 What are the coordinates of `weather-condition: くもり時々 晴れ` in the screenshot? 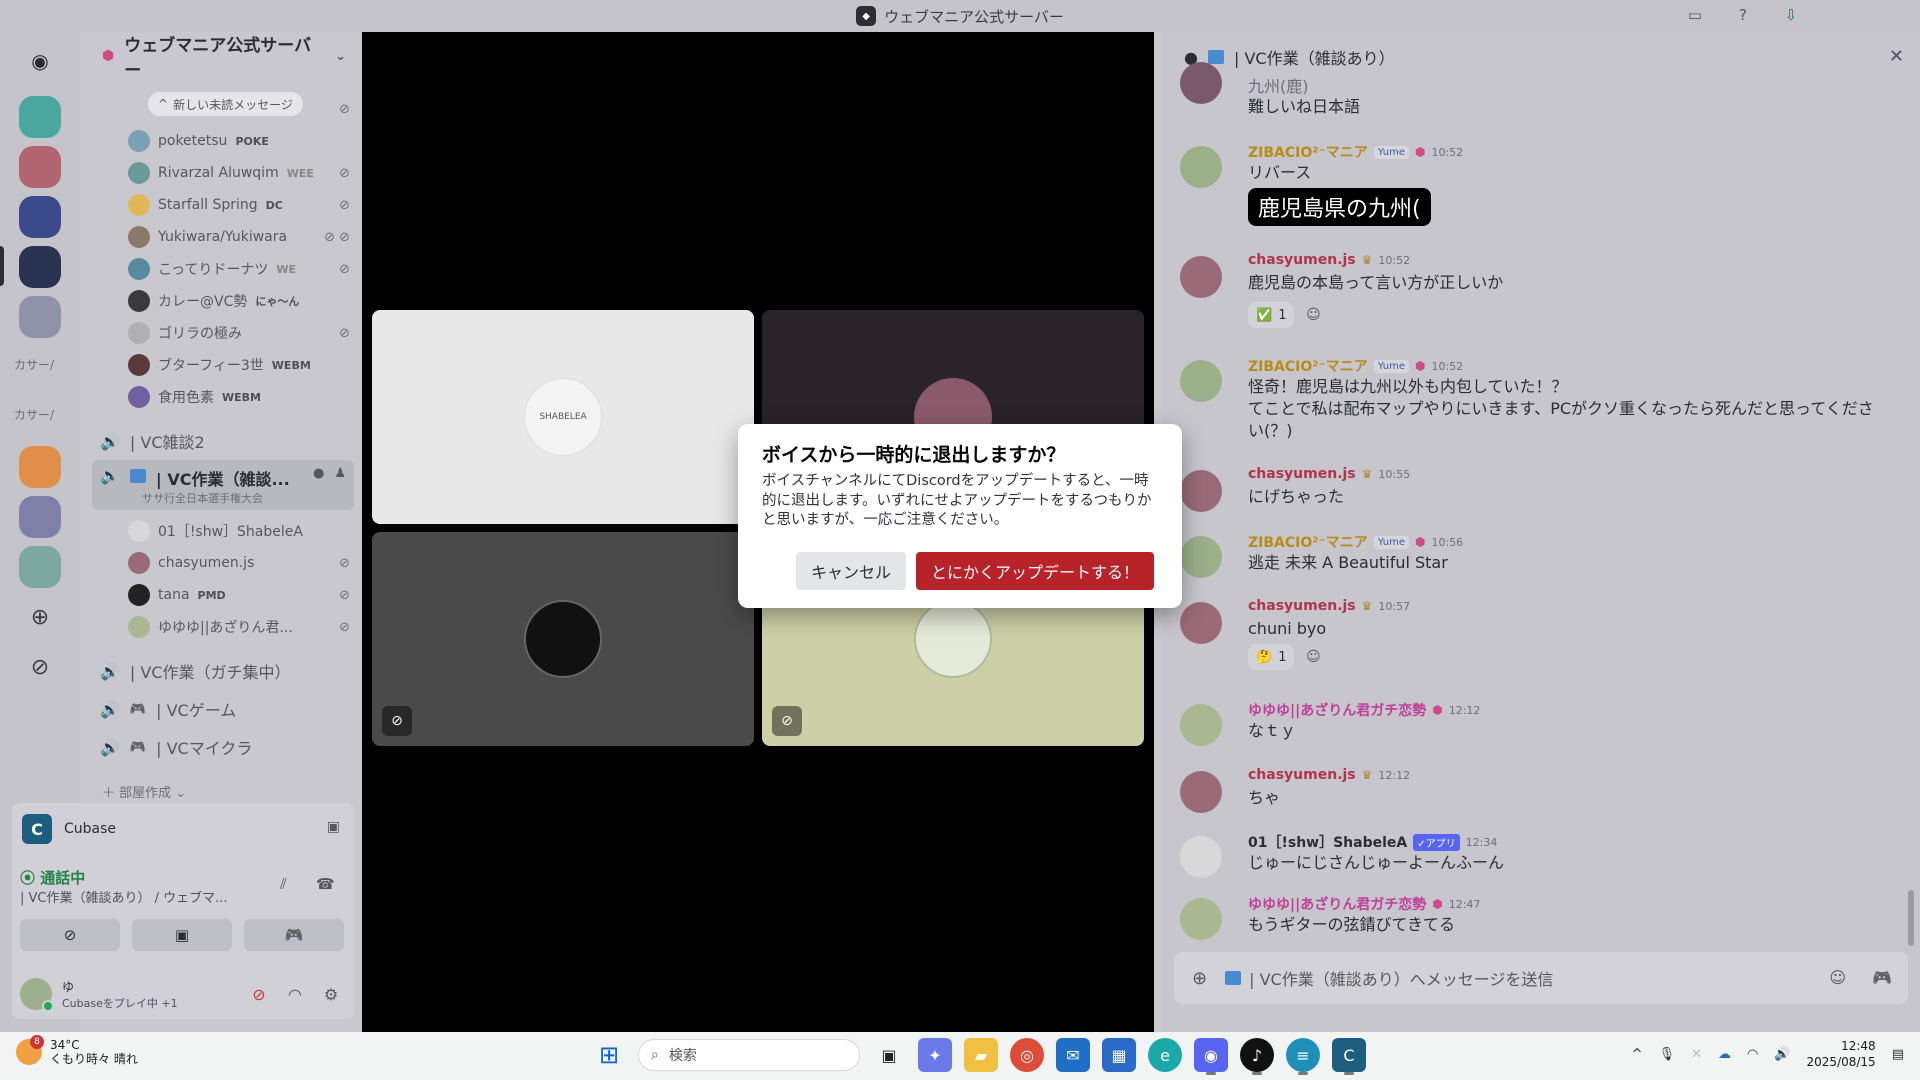 It's located at (94, 1059).